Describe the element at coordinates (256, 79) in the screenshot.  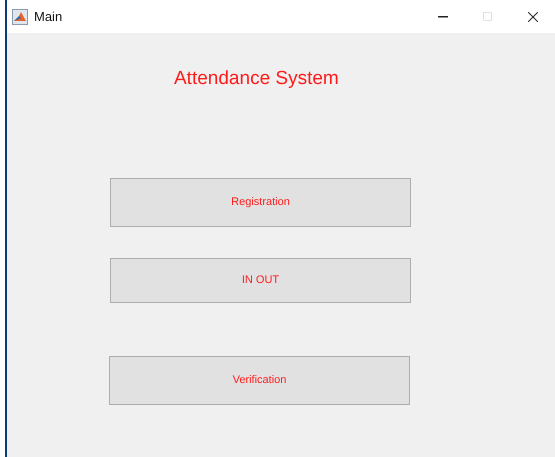
I see `heading: Attendance System` at that location.